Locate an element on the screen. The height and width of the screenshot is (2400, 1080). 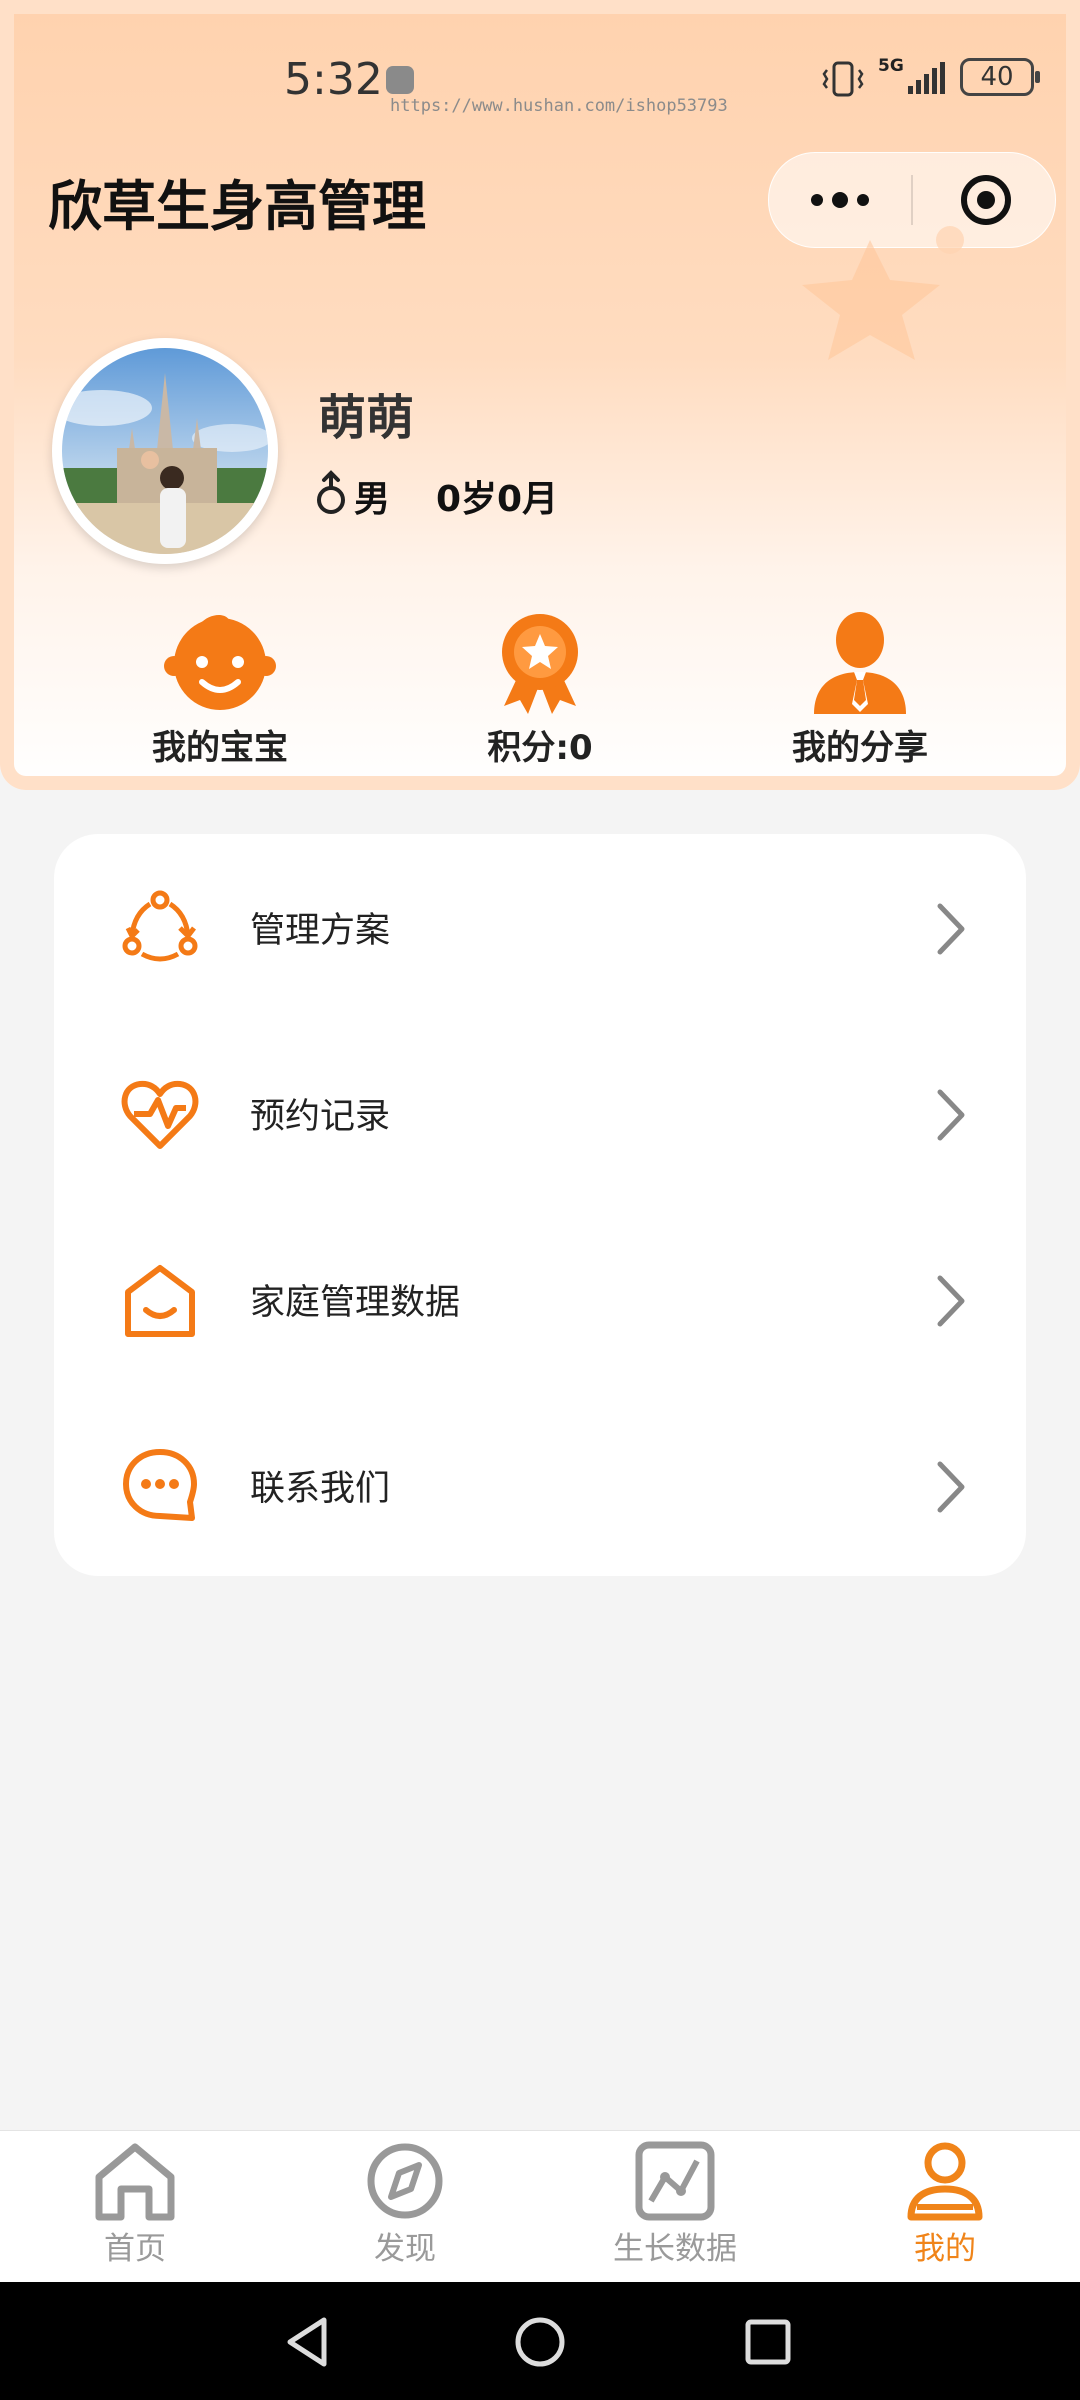
baby-nickname: 萌萌 is located at coordinates (366, 418).